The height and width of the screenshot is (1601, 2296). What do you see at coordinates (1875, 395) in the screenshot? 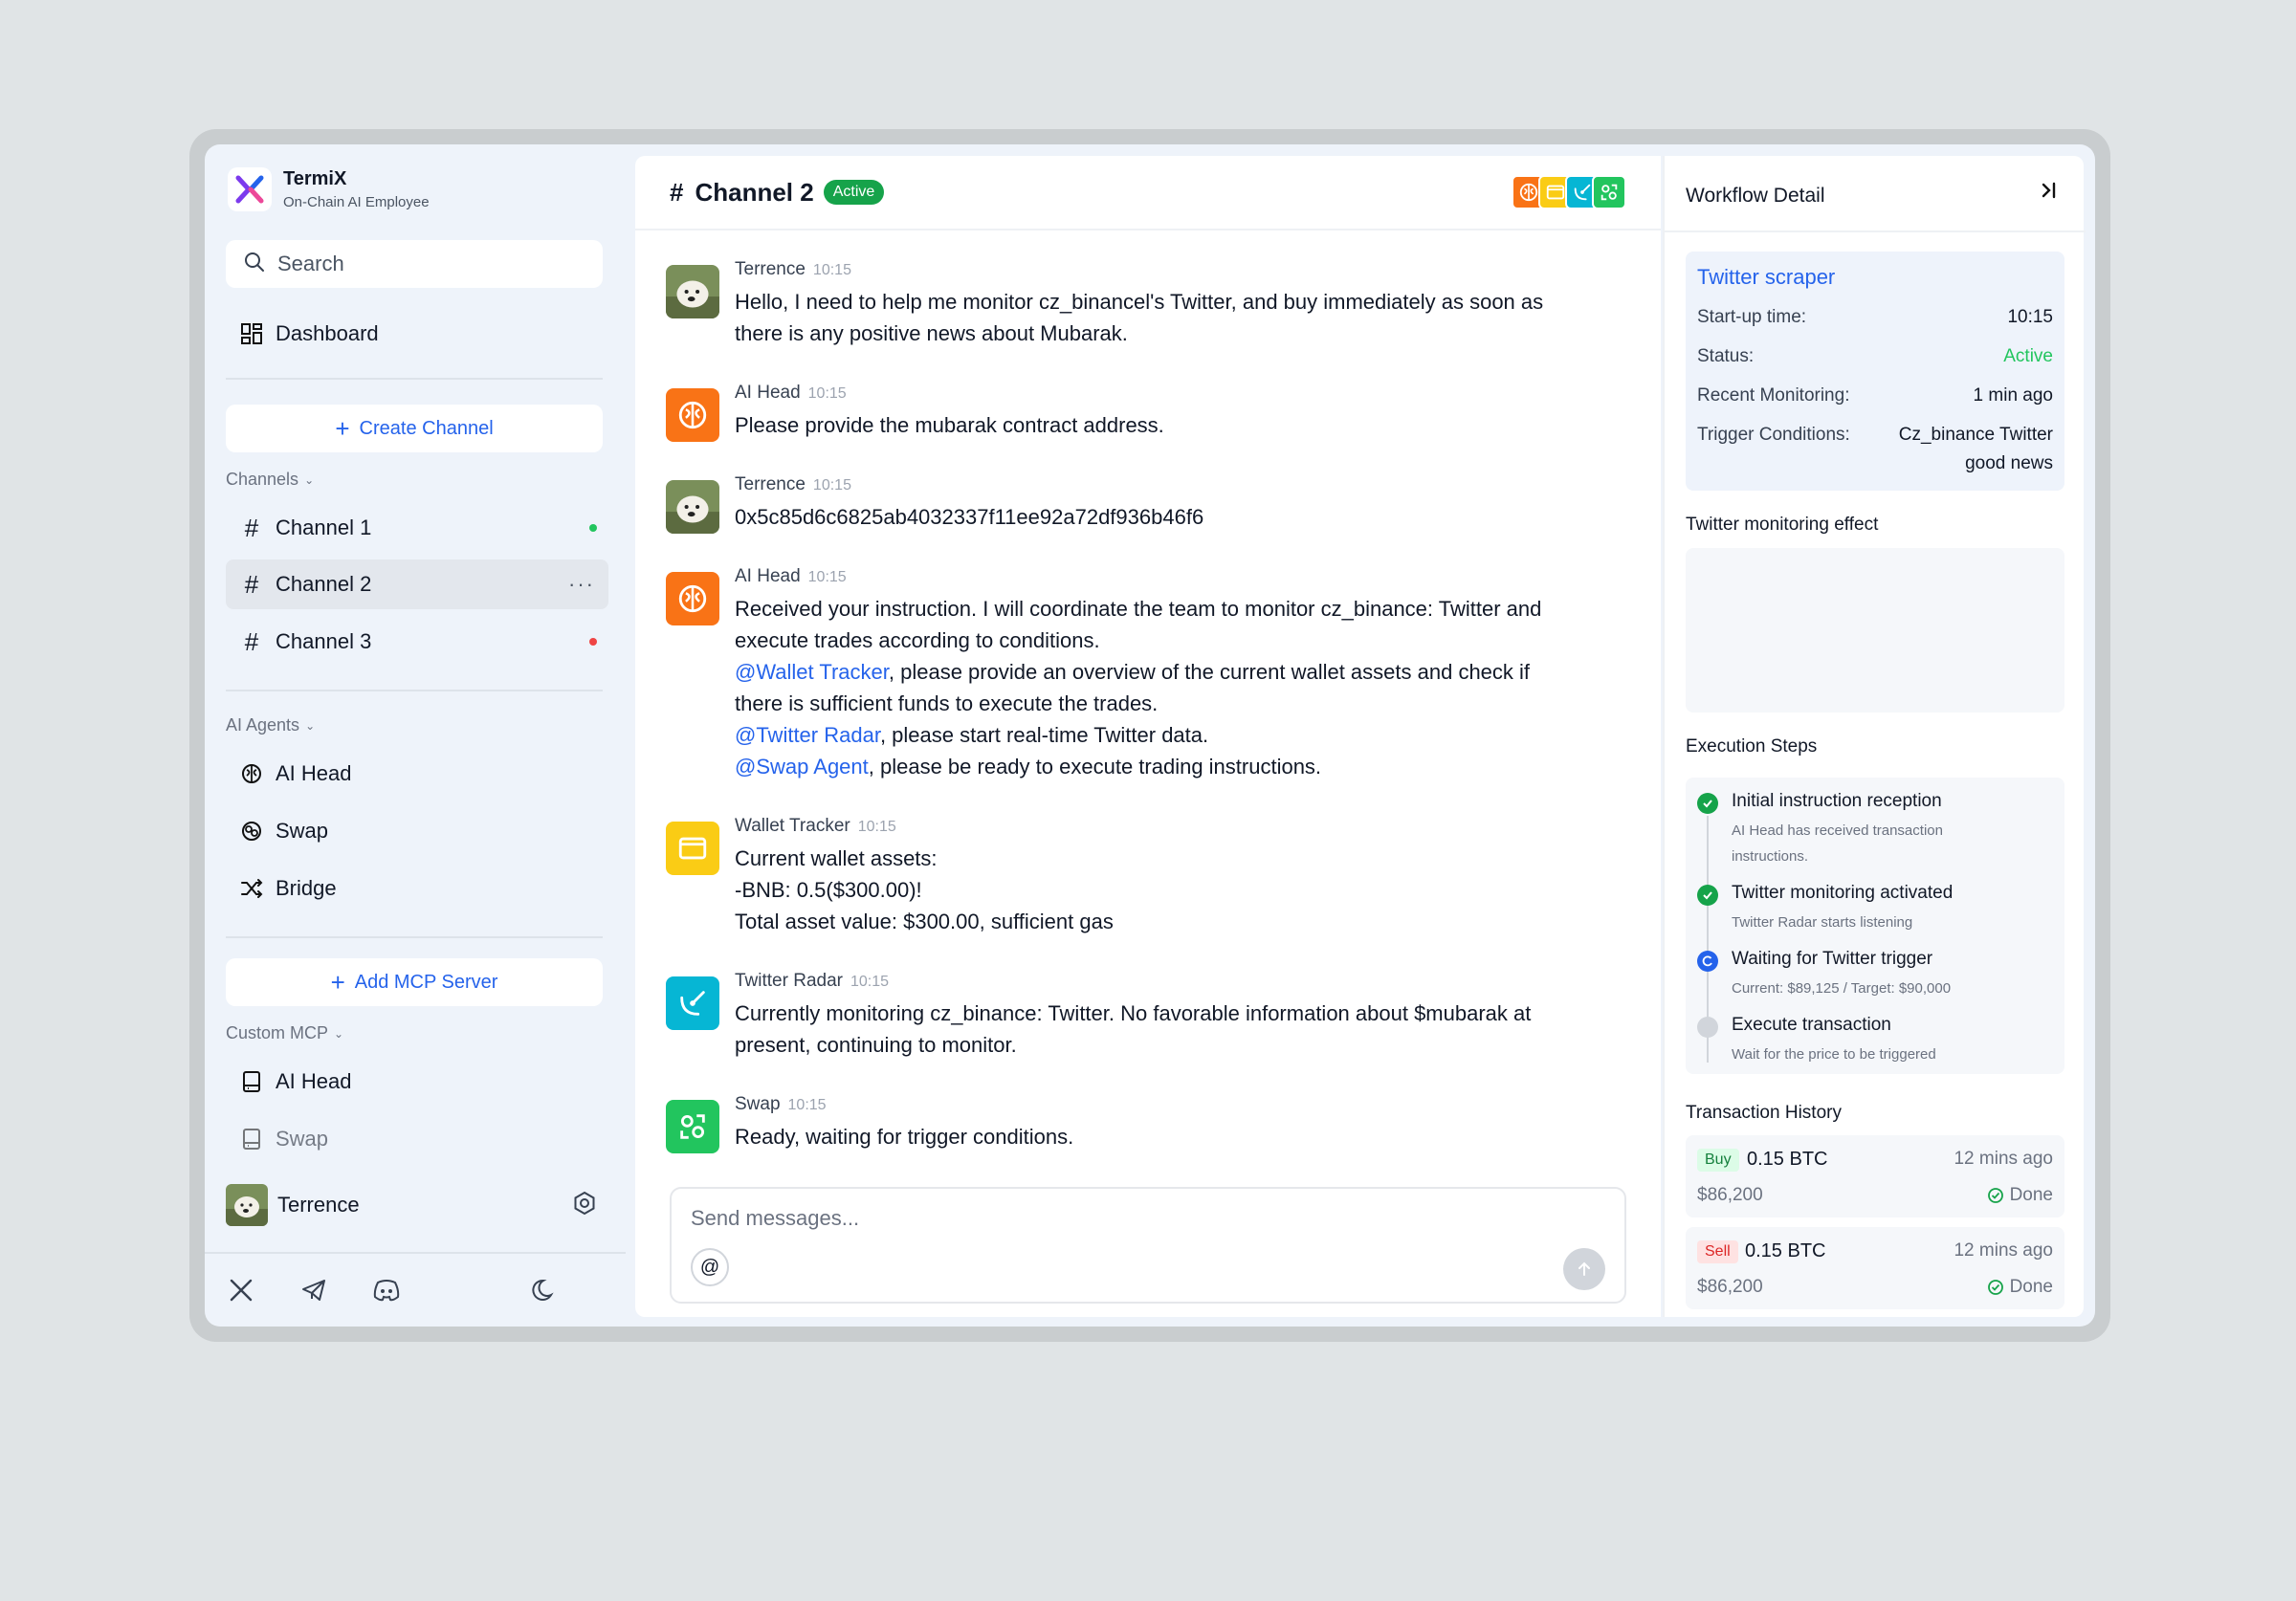
I see `recent-monitoring-row: Recent Monitoring: 1 min ago` at bounding box center [1875, 395].